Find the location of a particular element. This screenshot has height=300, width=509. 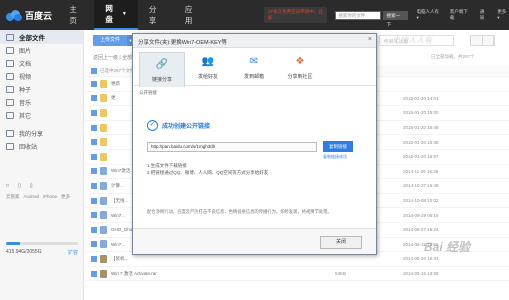

sidebar-item-label: 回收站 is located at coordinates (28, 148).